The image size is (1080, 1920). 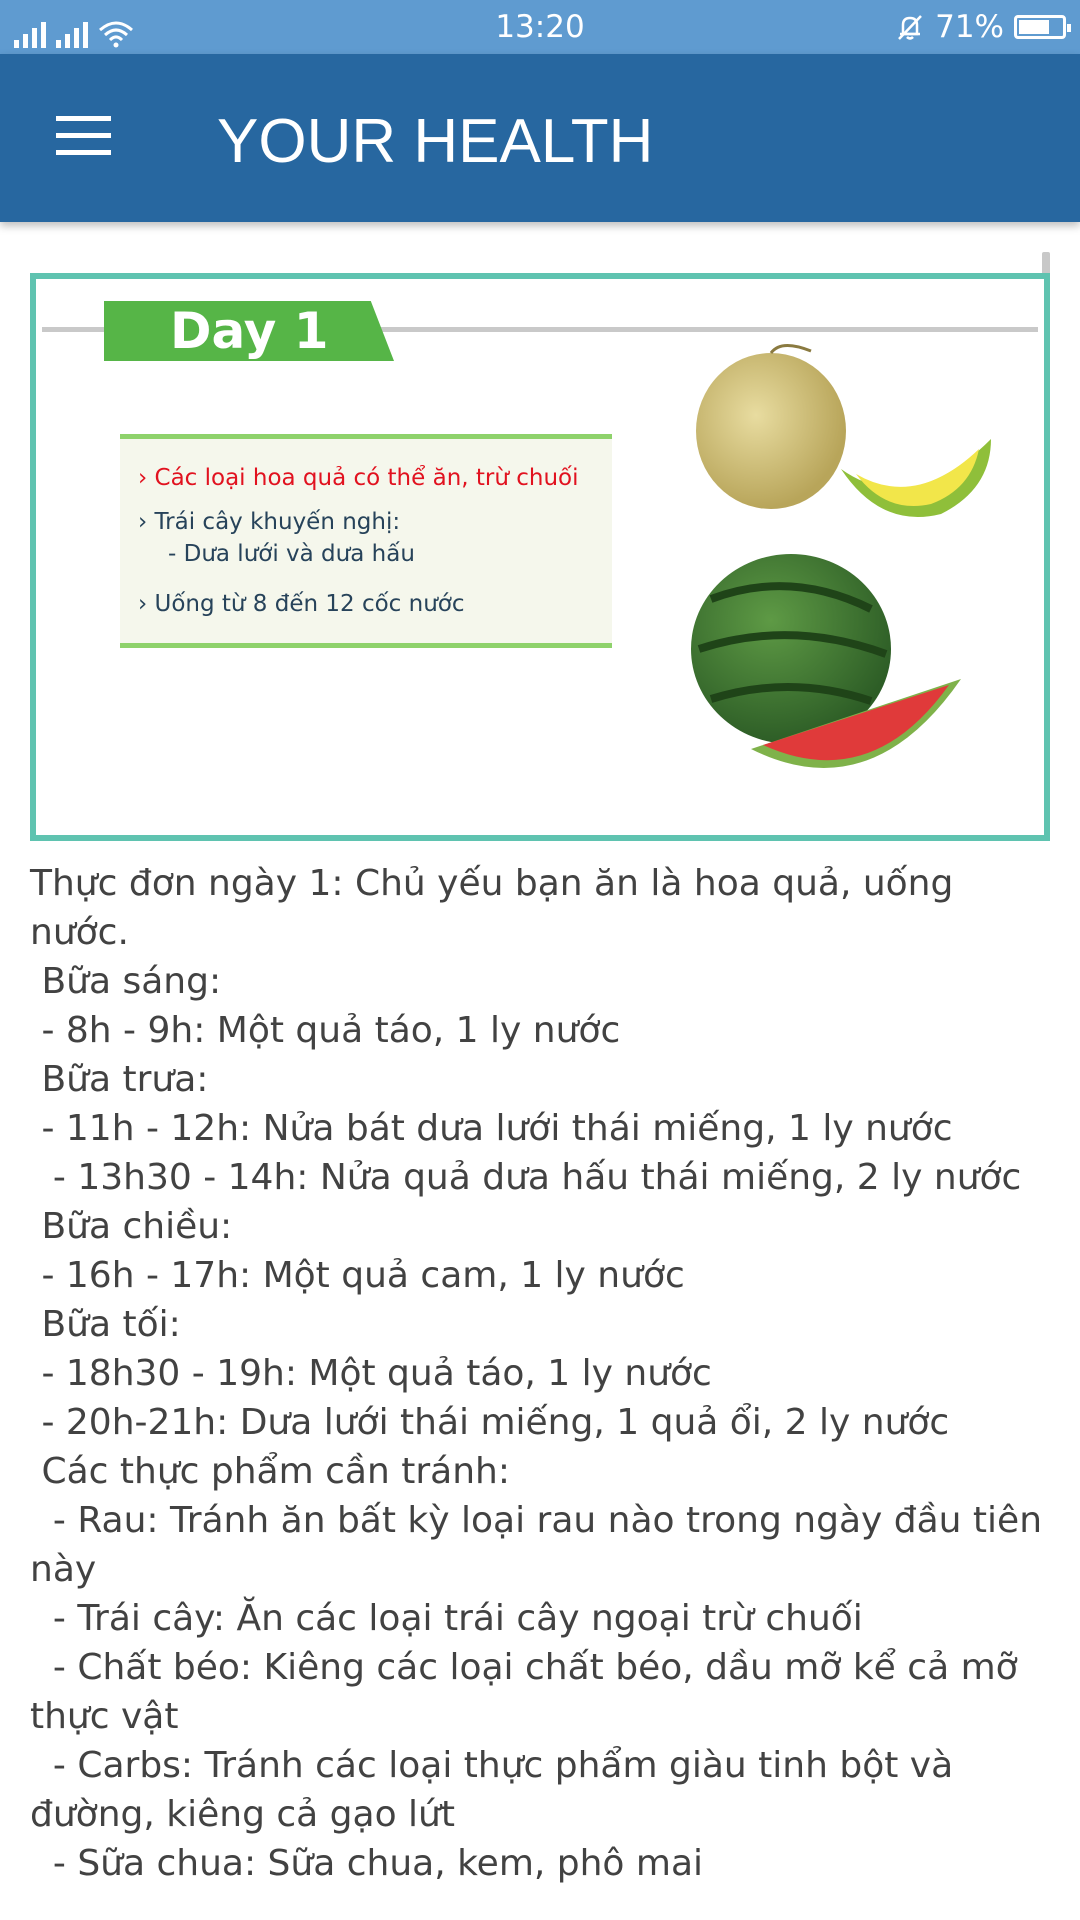 What do you see at coordinates (79, 138) in the screenshot?
I see `hamburger-menu-icon` at bounding box center [79, 138].